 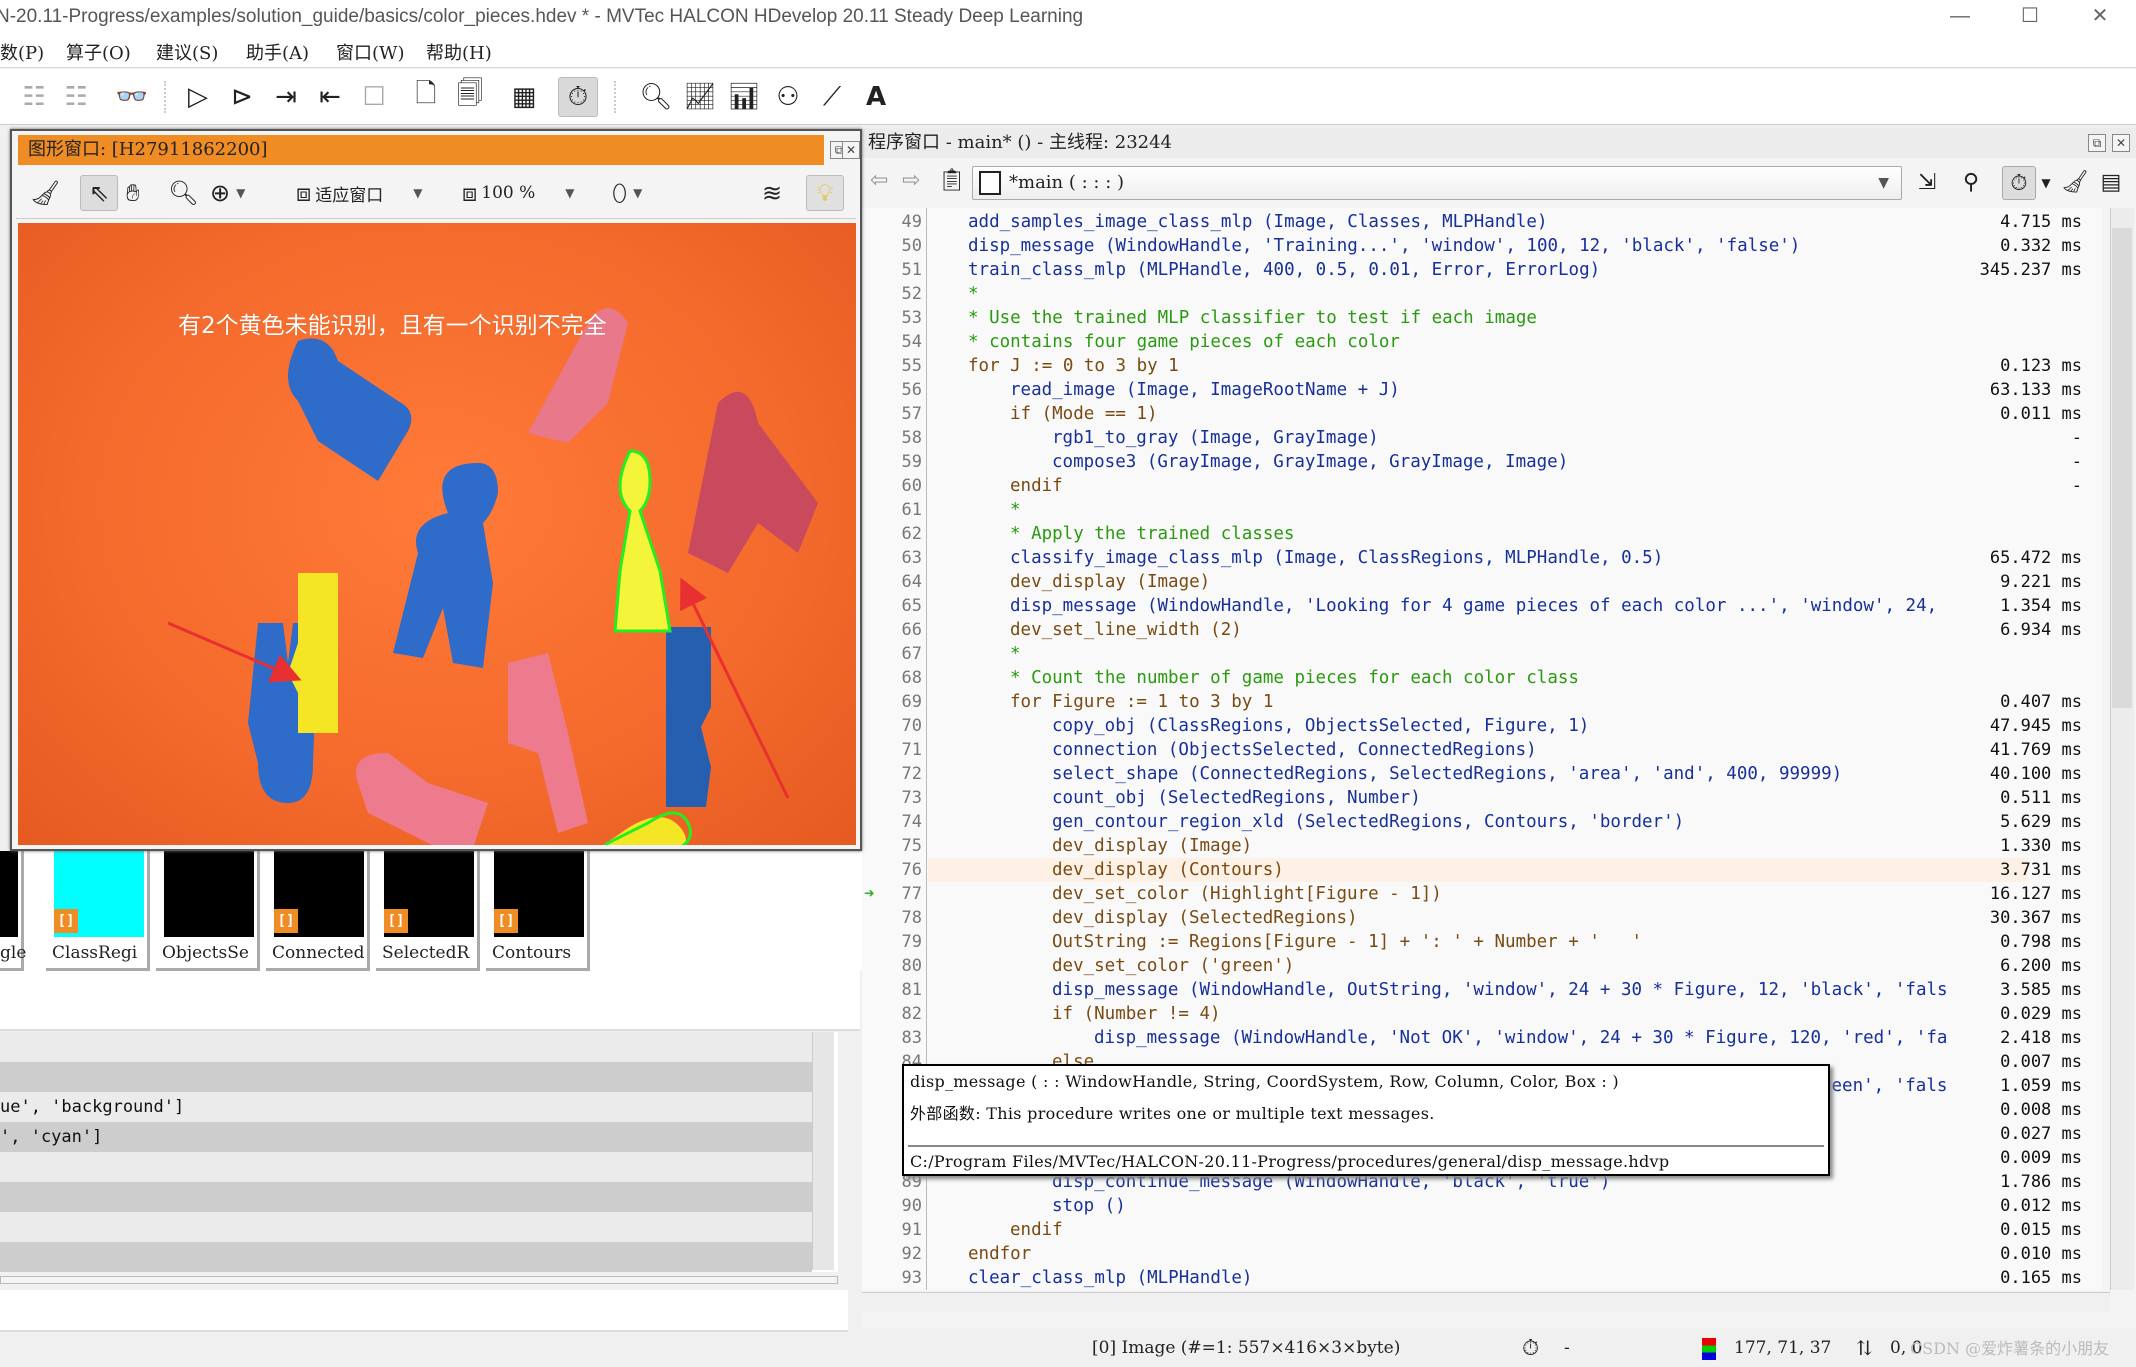 What do you see at coordinates (419, 1280) in the screenshot?
I see `variables-horizontal-scrollbar` at bounding box center [419, 1280].